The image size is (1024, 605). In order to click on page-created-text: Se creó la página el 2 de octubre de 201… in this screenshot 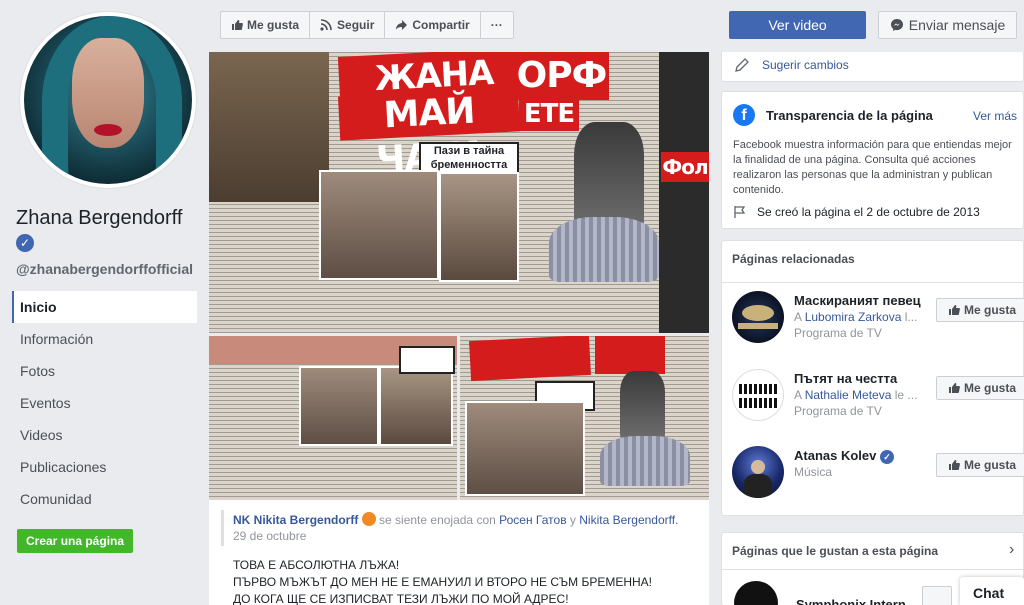, I will do `click(868, 212)`.